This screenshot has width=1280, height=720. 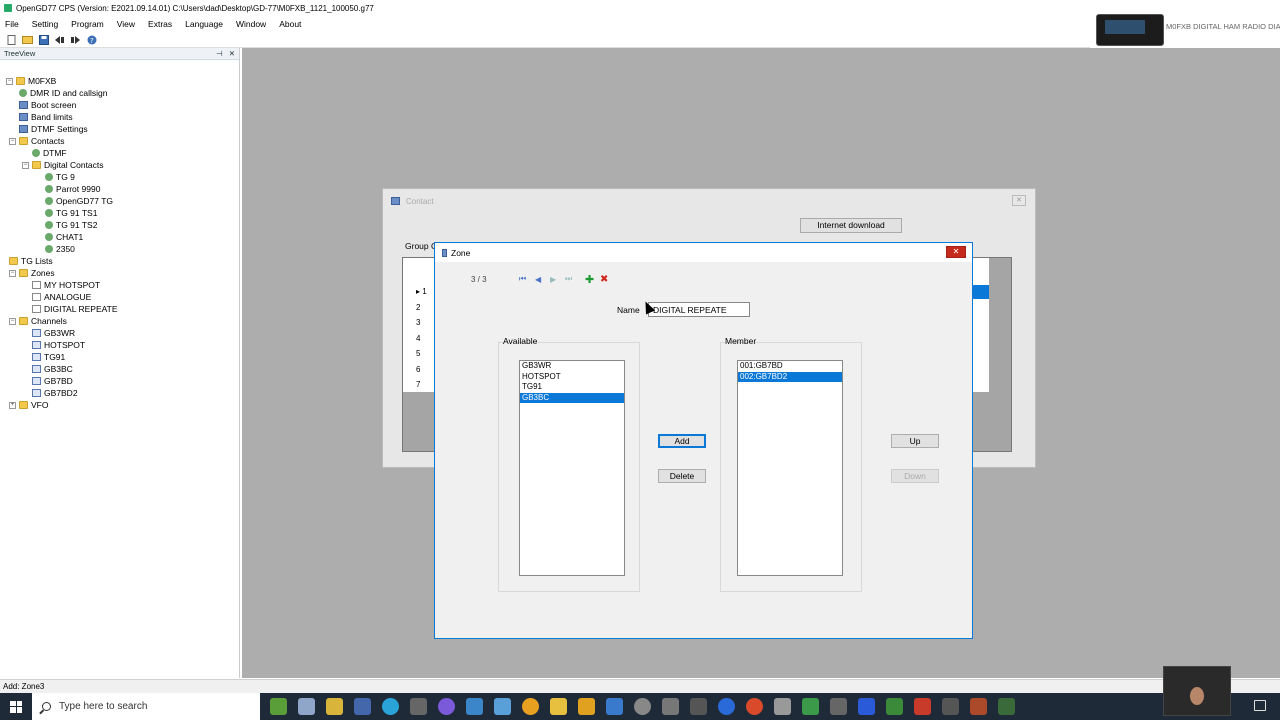 What do you see at coordinates (572, 387) in the screenshot?
I see `available-item: TG91` at bounding box center [572, 387].